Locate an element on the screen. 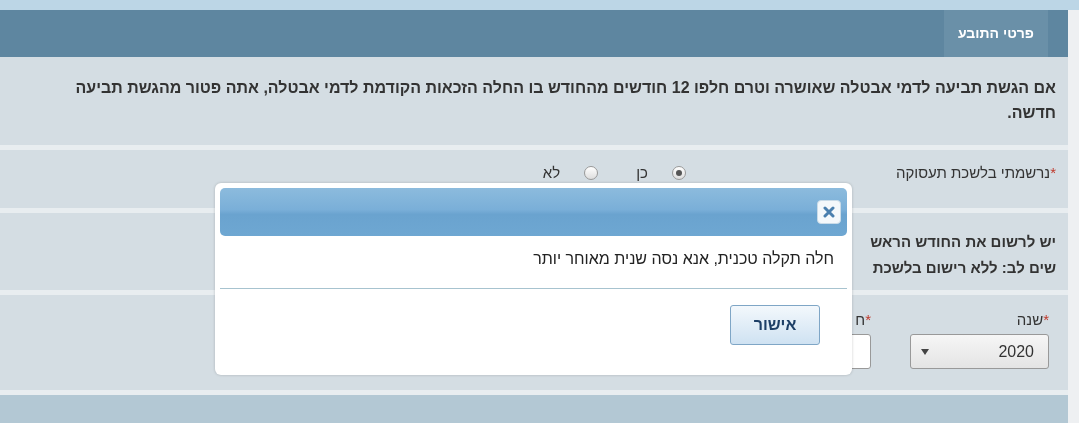 The image size is (1079, 423). confirm-button: אישור is located at coordinates (775, 325).